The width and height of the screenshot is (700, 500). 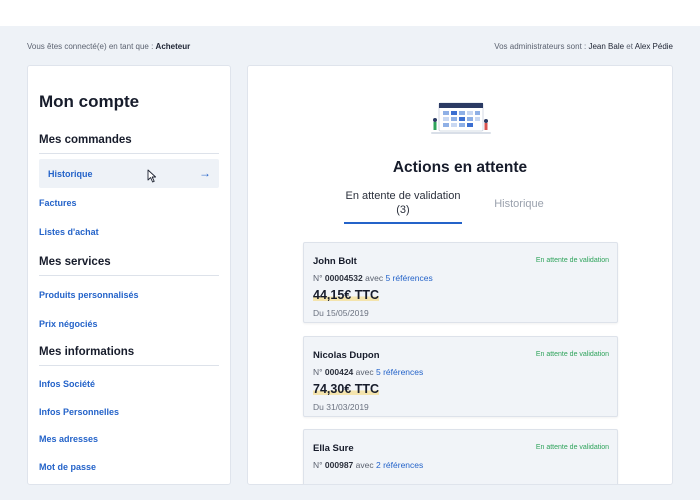 I want to click on order-refs-link: 2 références, so click(x=399, y=465).